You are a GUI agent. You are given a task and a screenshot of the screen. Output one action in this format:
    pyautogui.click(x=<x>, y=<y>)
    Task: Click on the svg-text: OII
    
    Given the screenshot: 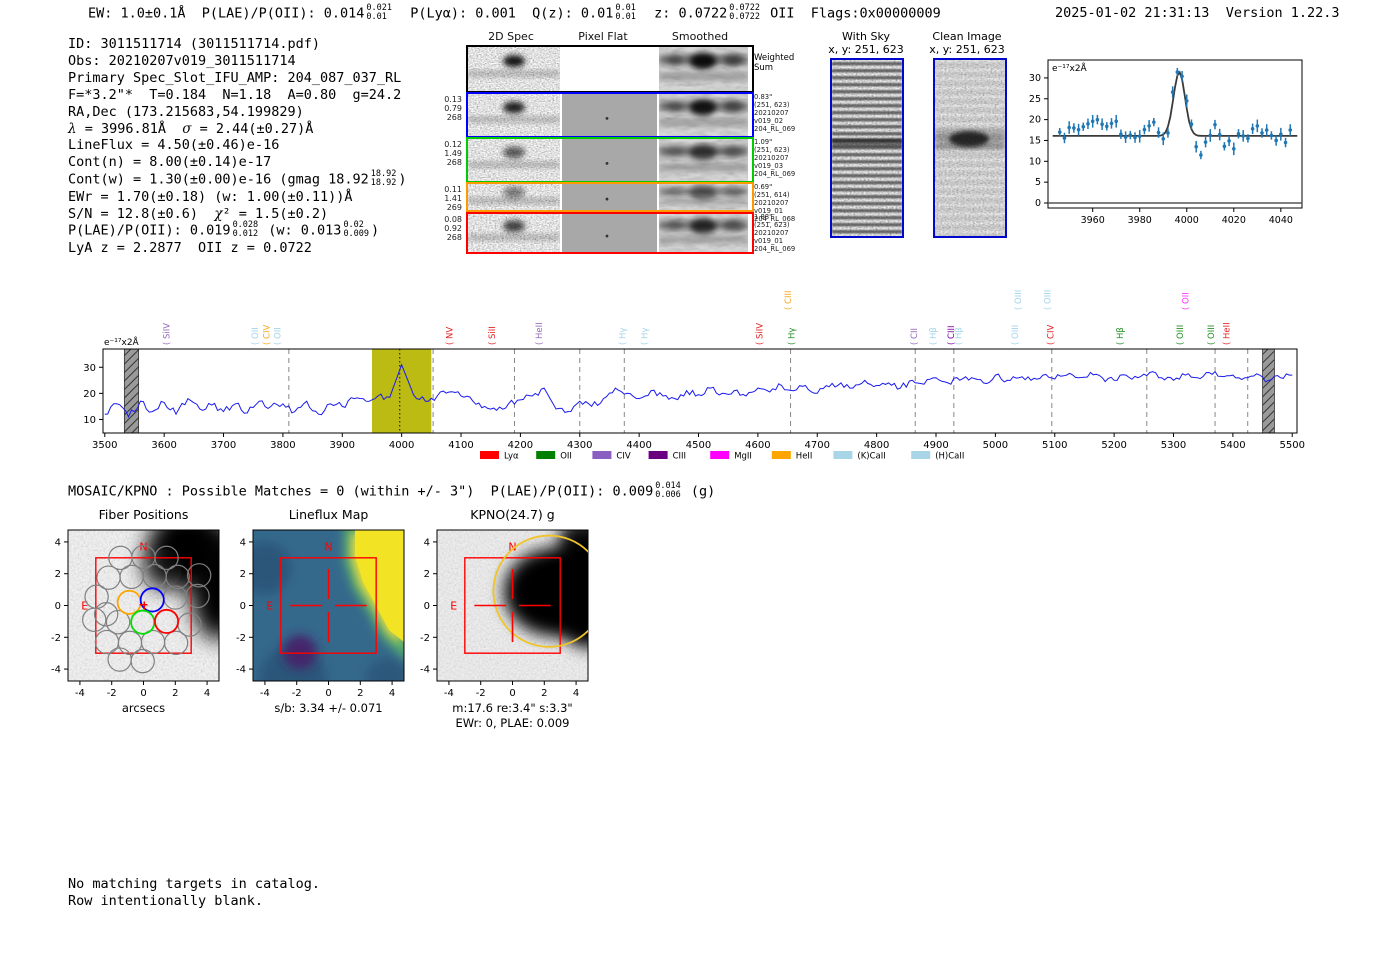 What is the action you would take?
    pyautogui.click(x=566, y=457)
    